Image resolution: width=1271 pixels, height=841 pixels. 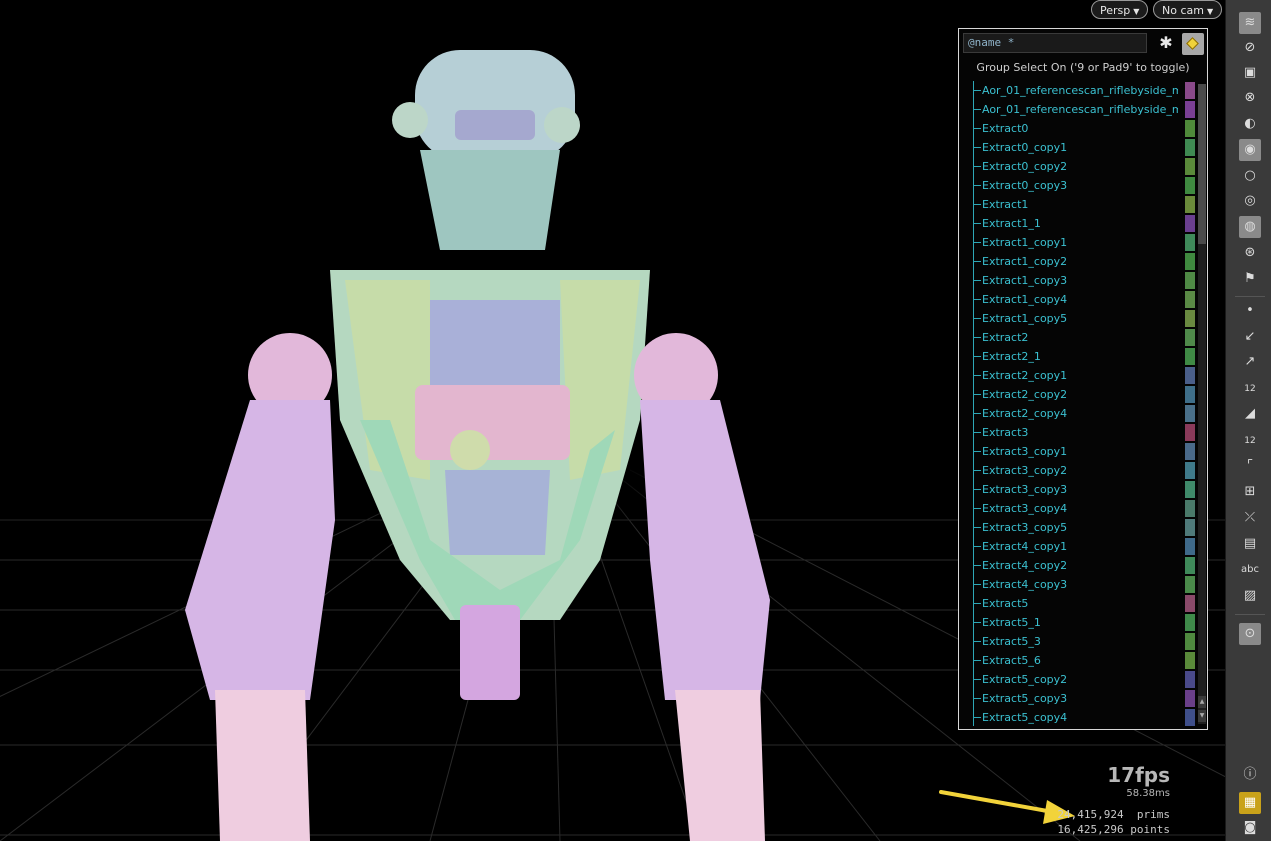 What do you see at coordinates (1084, 584) in the screenshot?
I see `group-list-item: Extract4_copy3` at bounding box center [1084, 584].